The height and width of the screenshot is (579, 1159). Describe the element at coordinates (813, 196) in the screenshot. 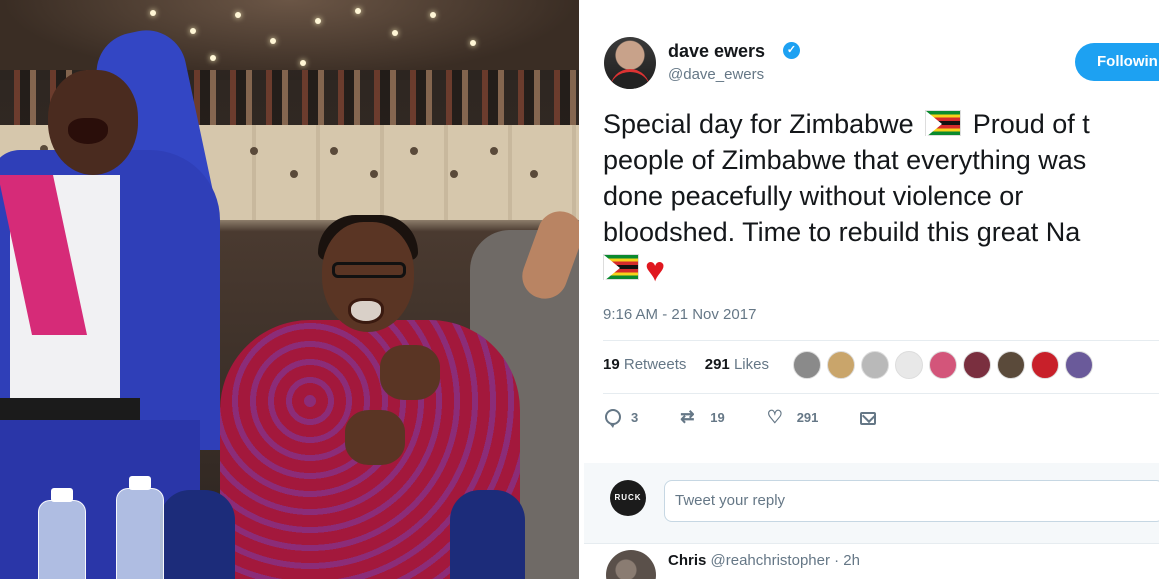

I see `tweet-line-3: done peacefully without violence or` at that location.